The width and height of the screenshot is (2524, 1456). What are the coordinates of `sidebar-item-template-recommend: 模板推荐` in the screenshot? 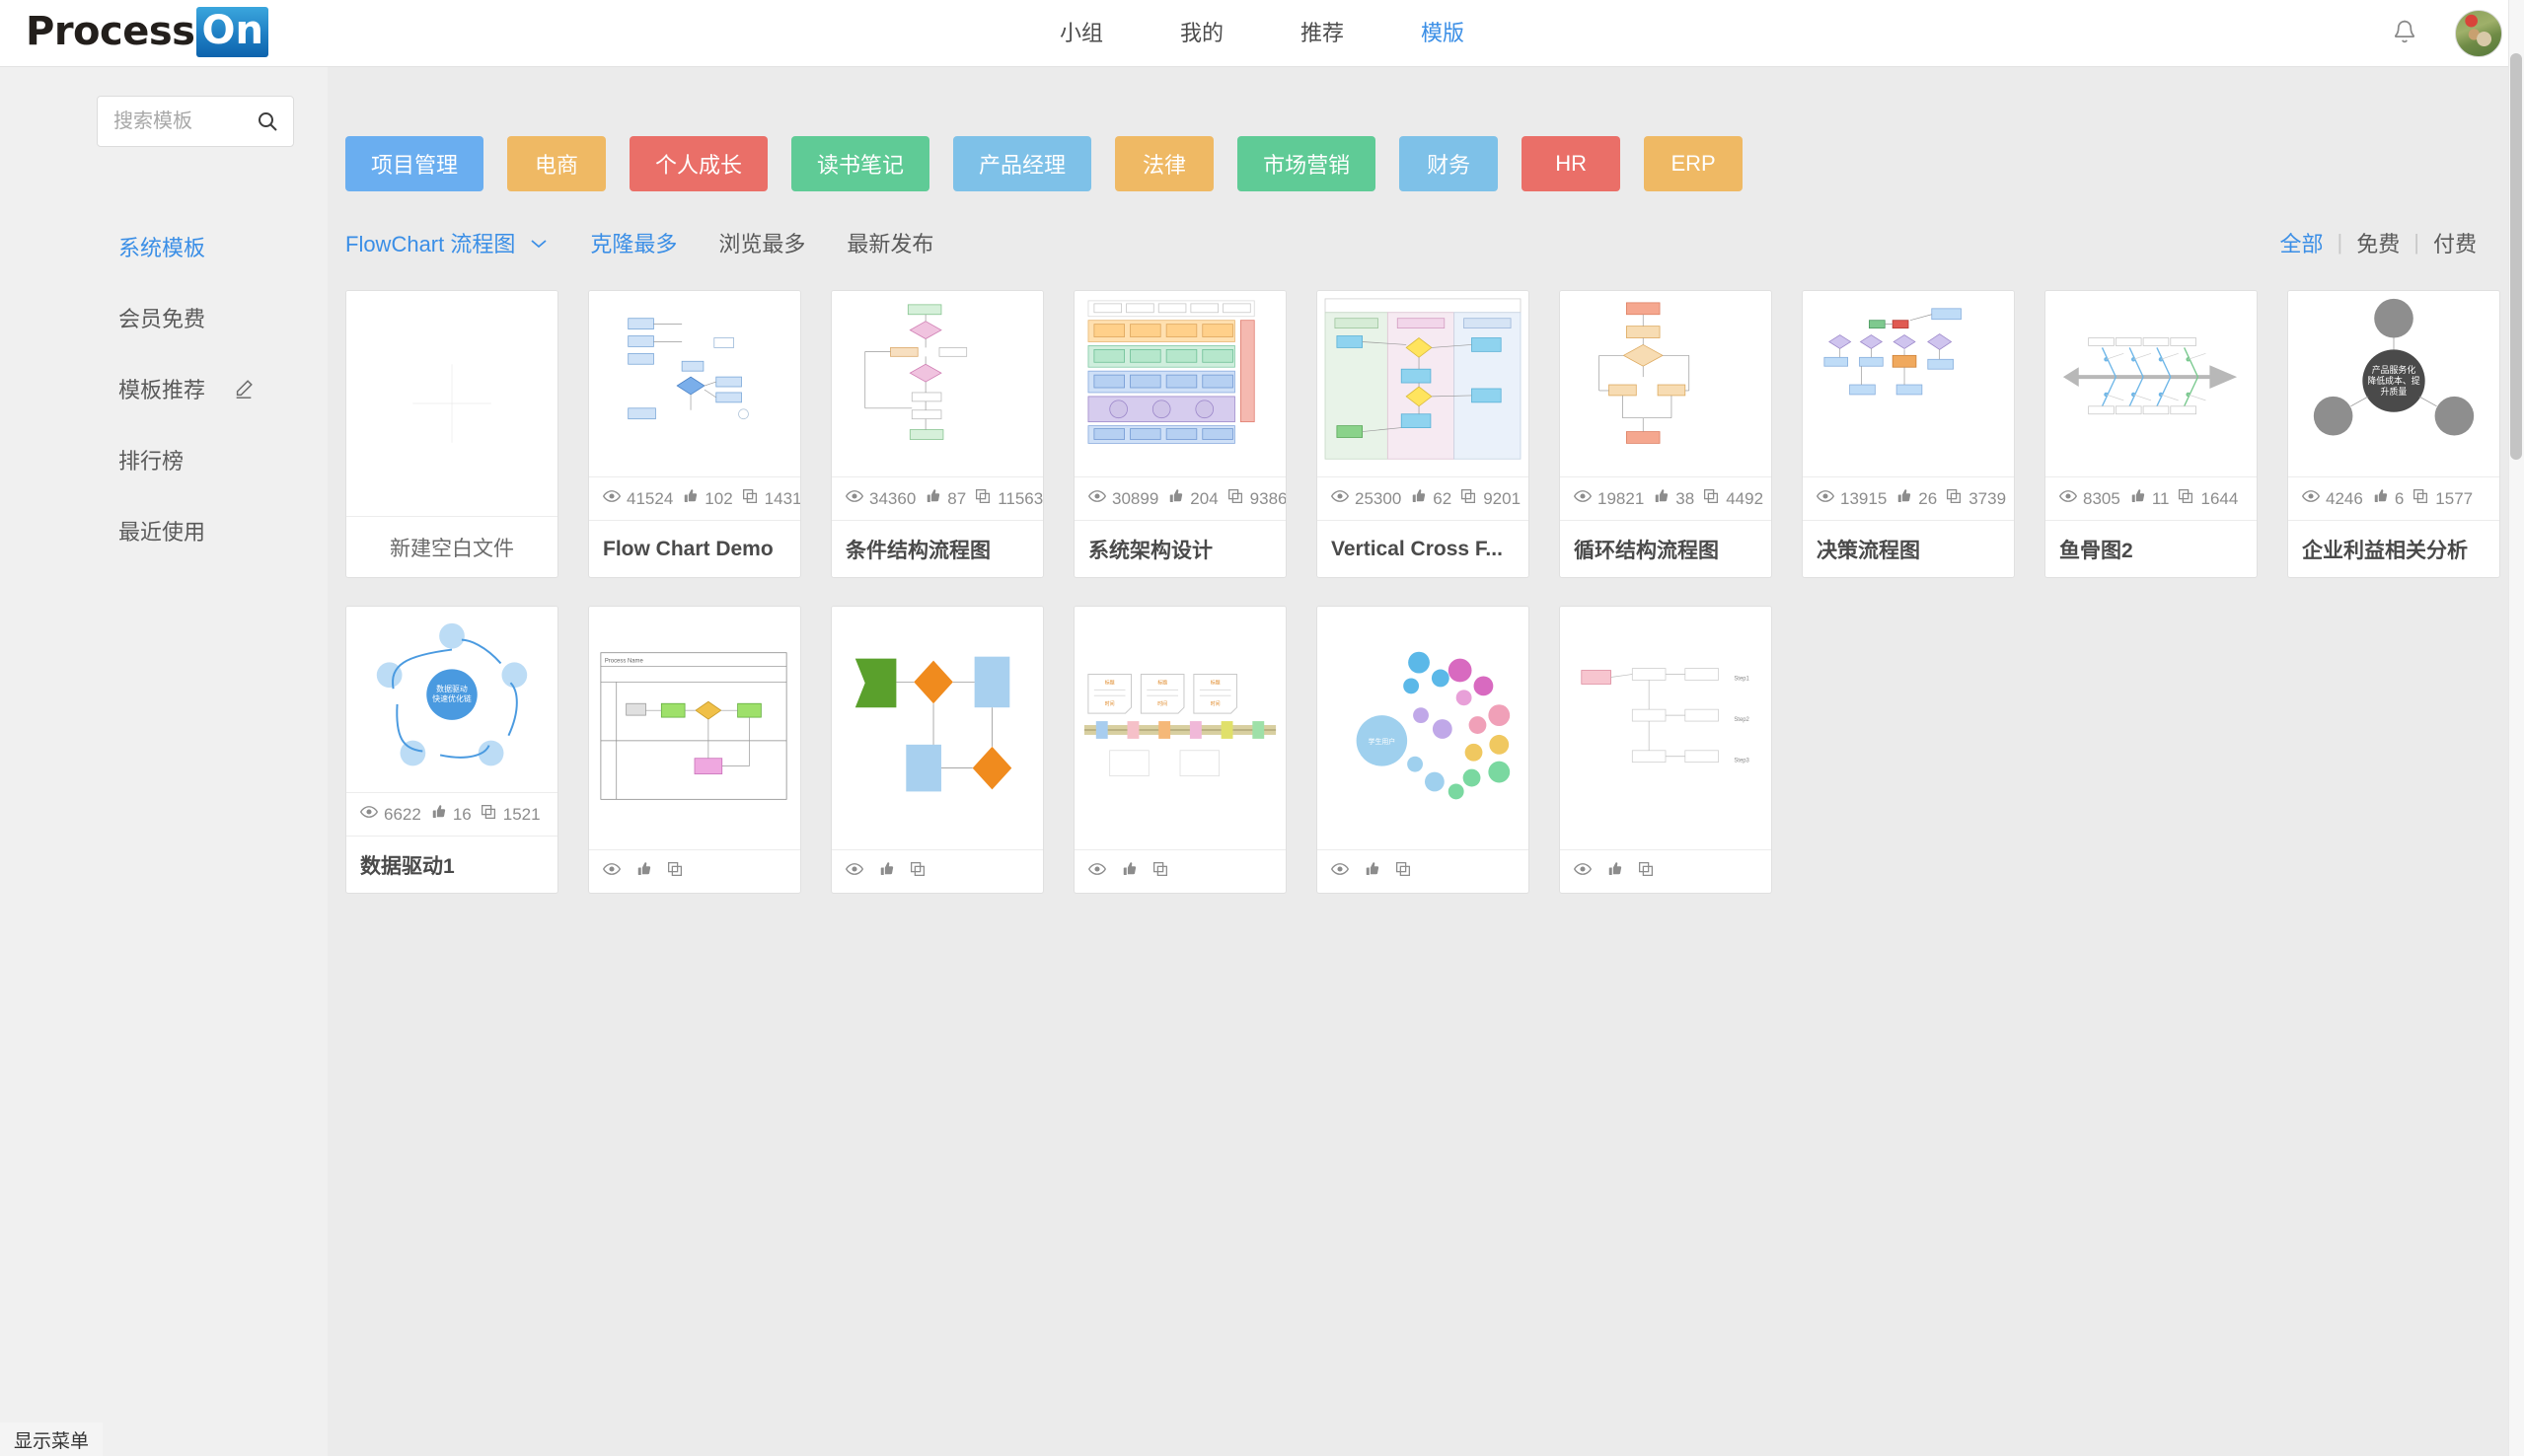 It's located at (217, 388).